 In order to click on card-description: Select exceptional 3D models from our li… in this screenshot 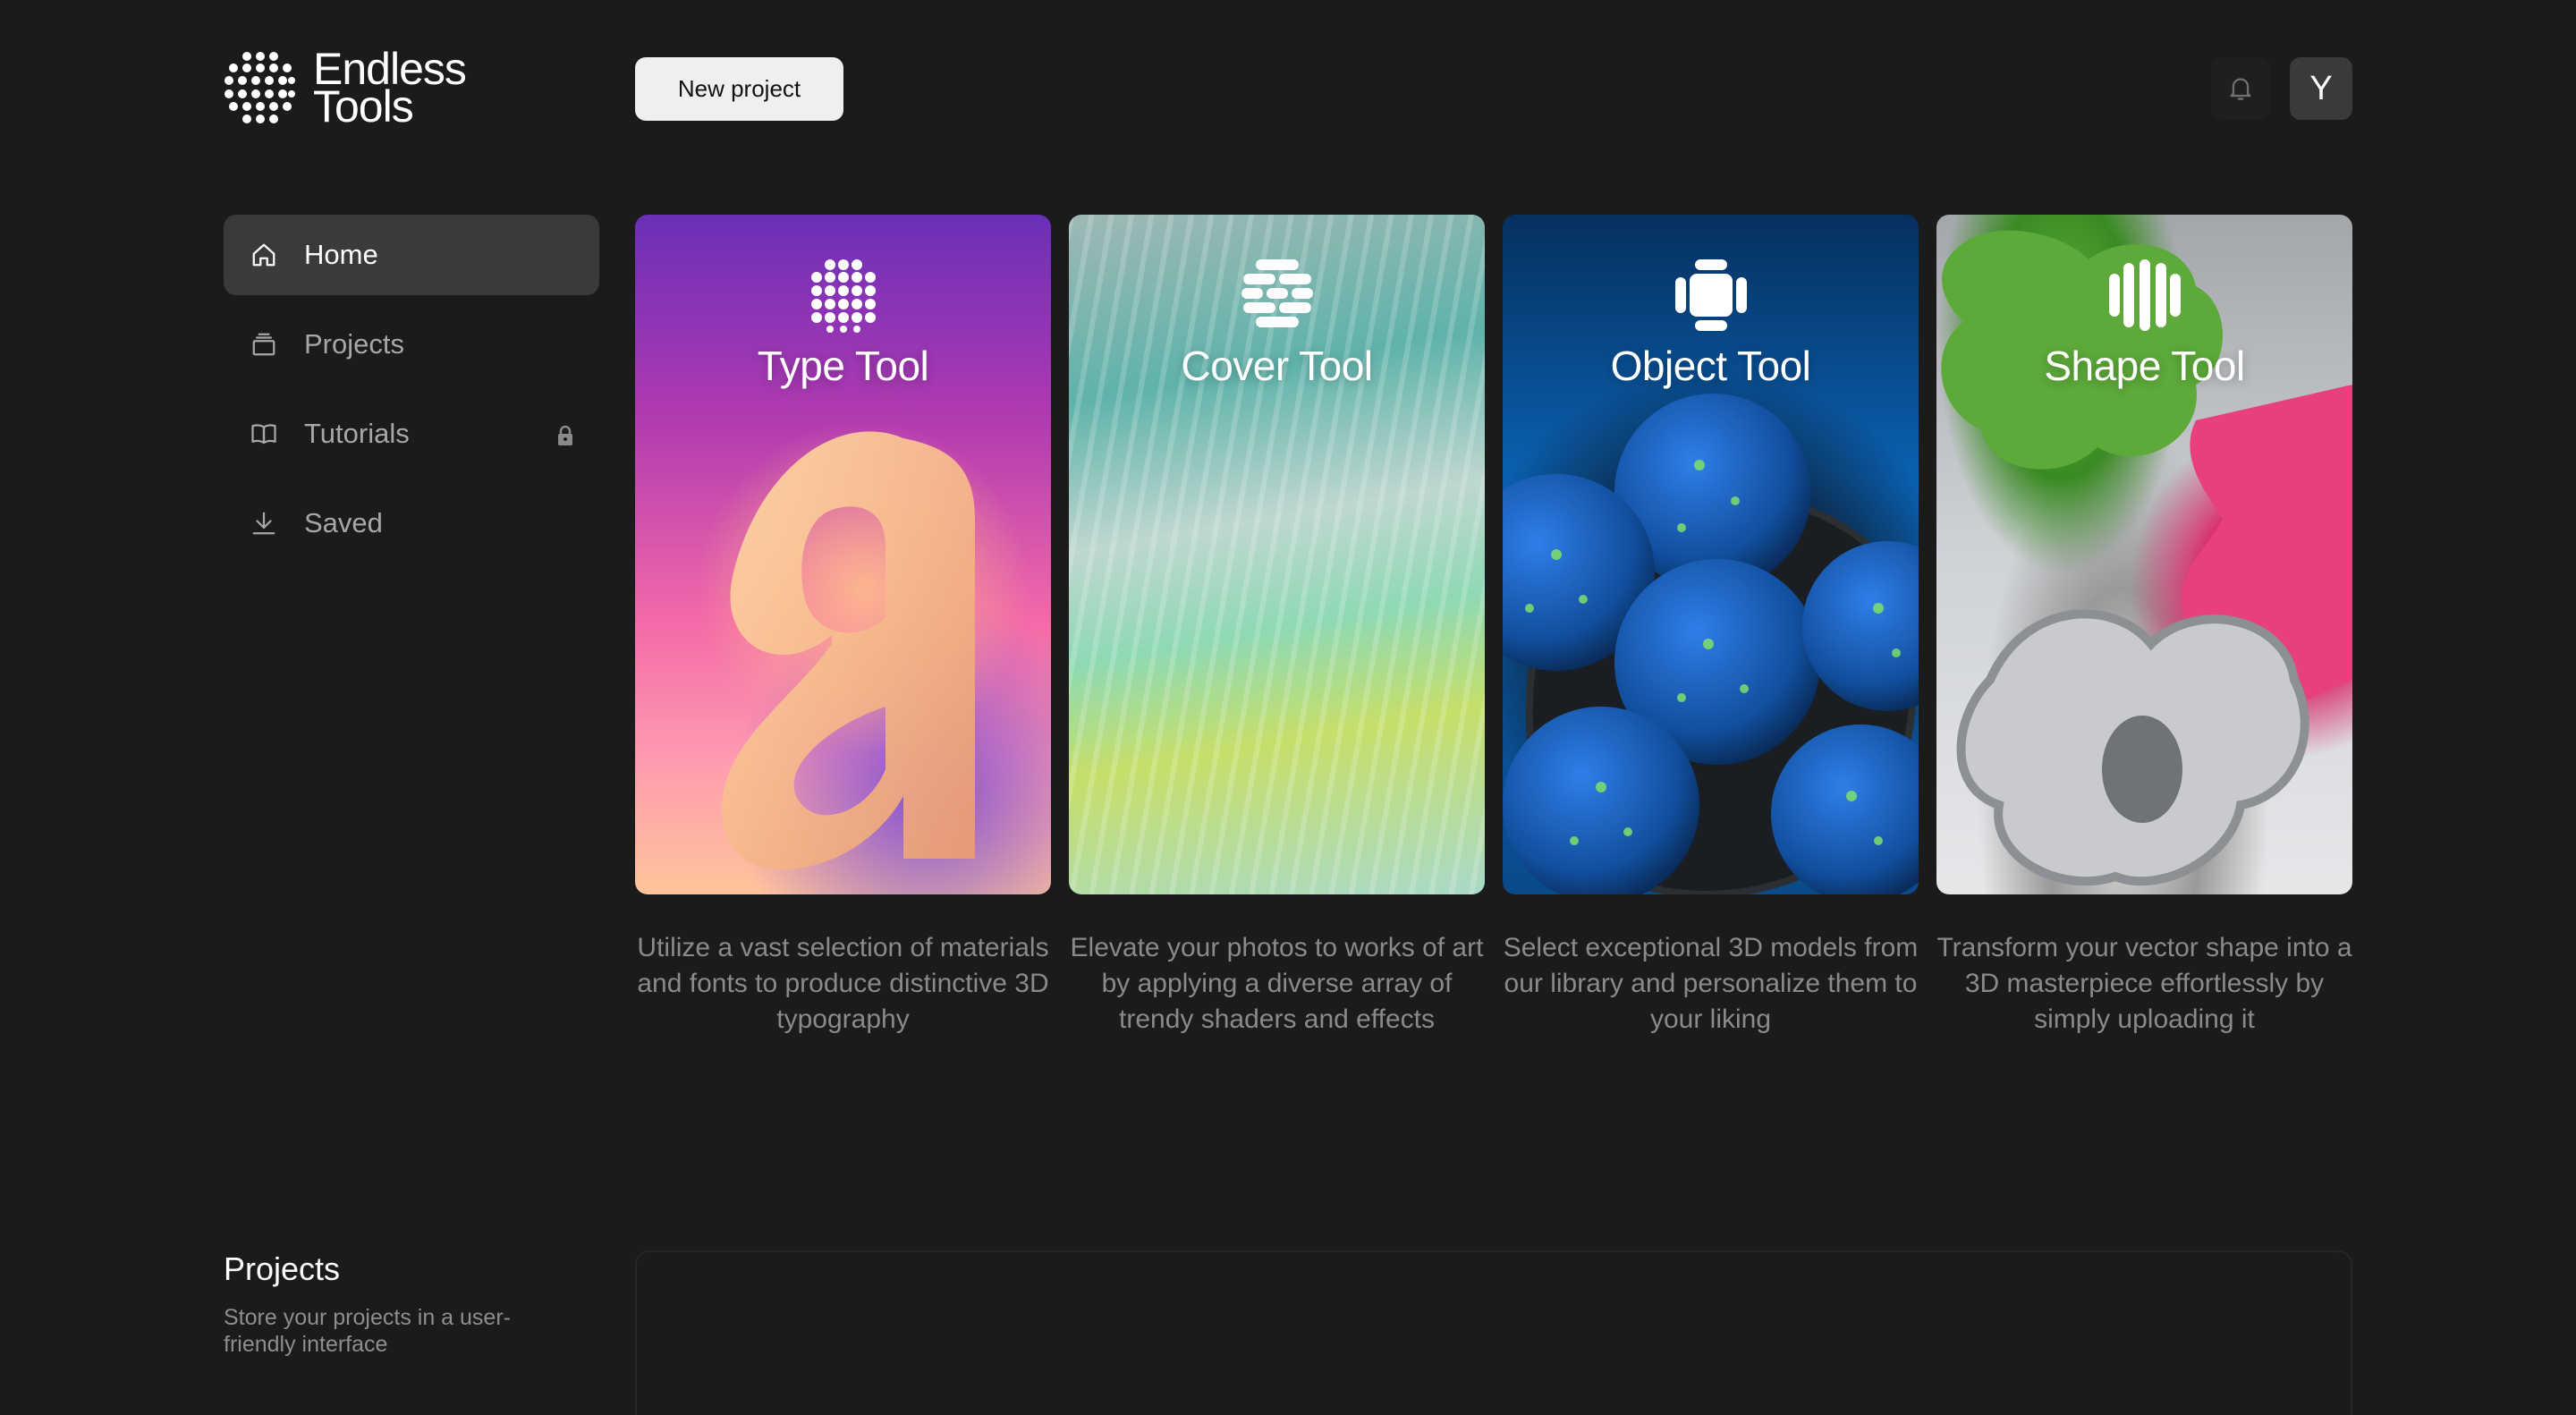, I will do `click(1711, 984)`.